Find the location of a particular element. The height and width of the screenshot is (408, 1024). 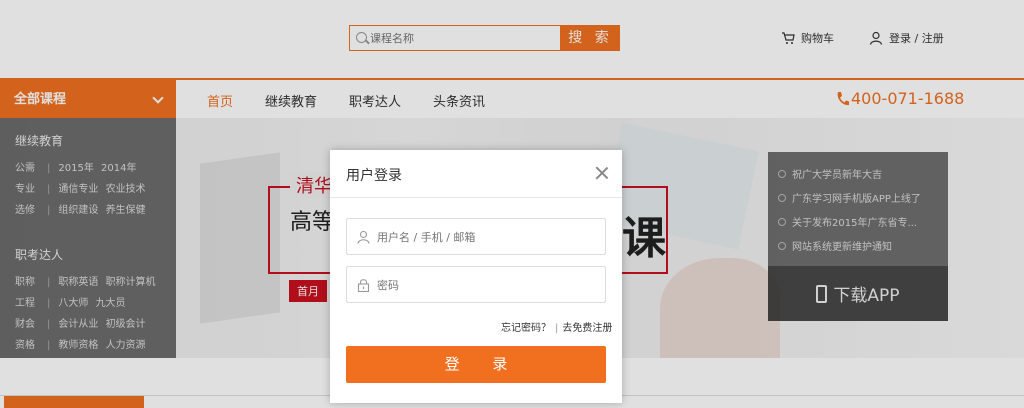

register-link: 去免费注册 is located at coordinates (587, 328).